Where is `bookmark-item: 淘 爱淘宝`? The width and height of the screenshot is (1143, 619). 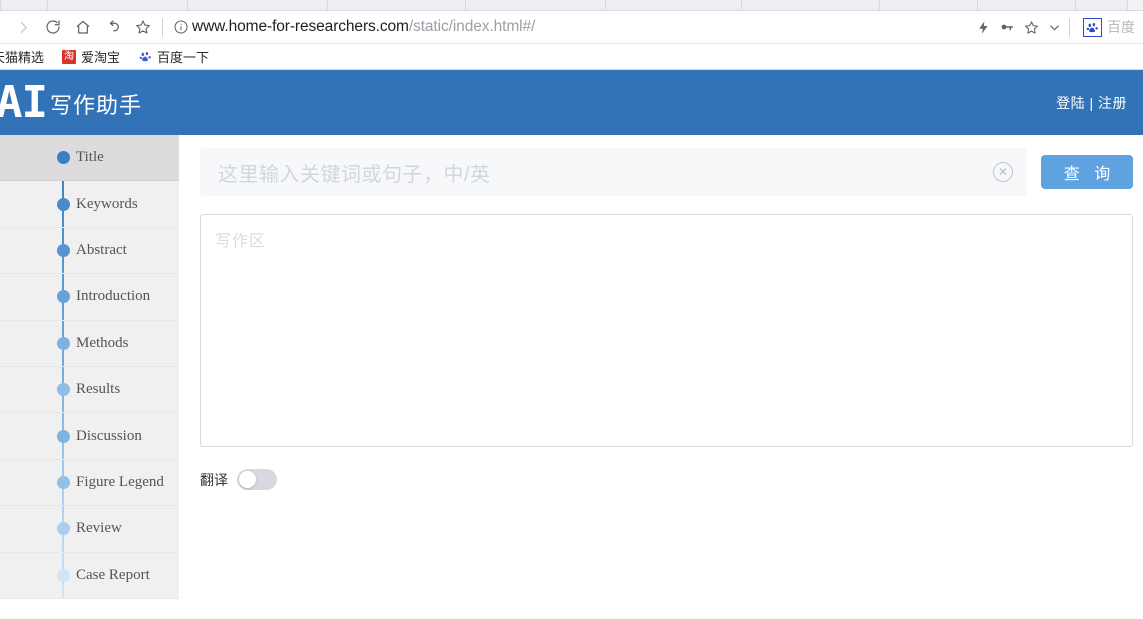
bookmark-item: 淘 爱淘宝 is located at coordinates (91, 56).